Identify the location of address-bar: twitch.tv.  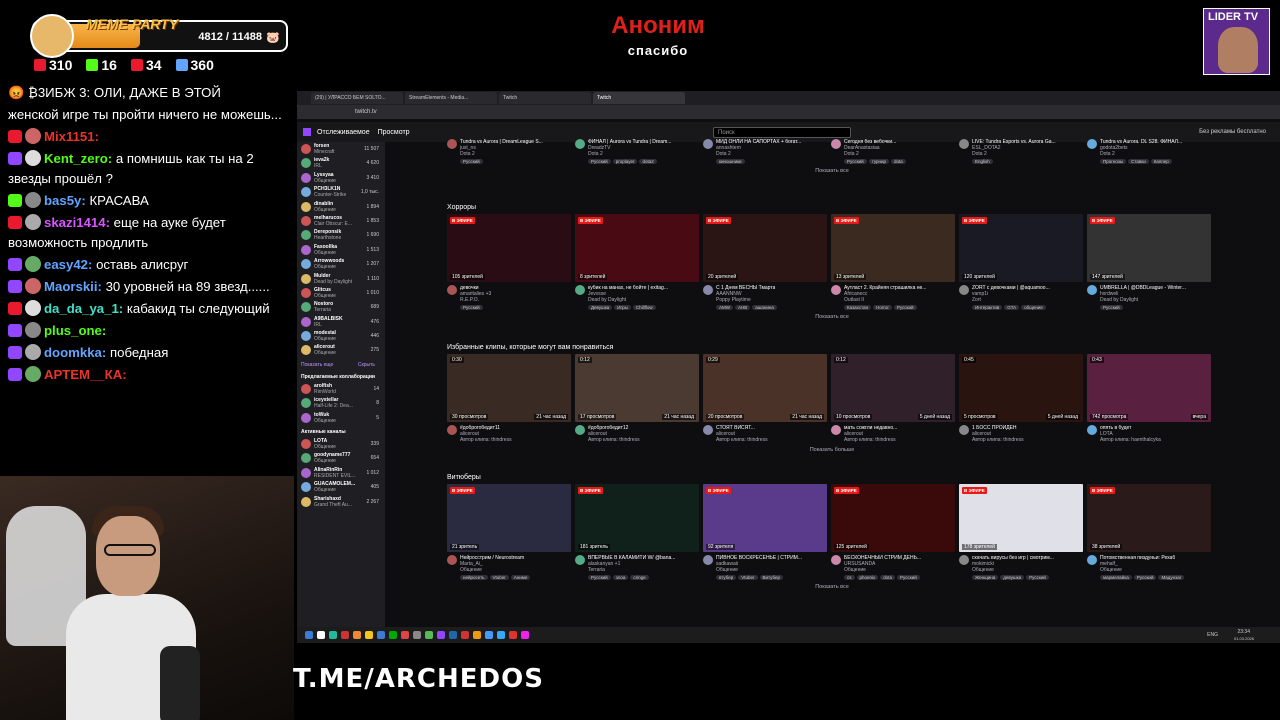
(788, 112).